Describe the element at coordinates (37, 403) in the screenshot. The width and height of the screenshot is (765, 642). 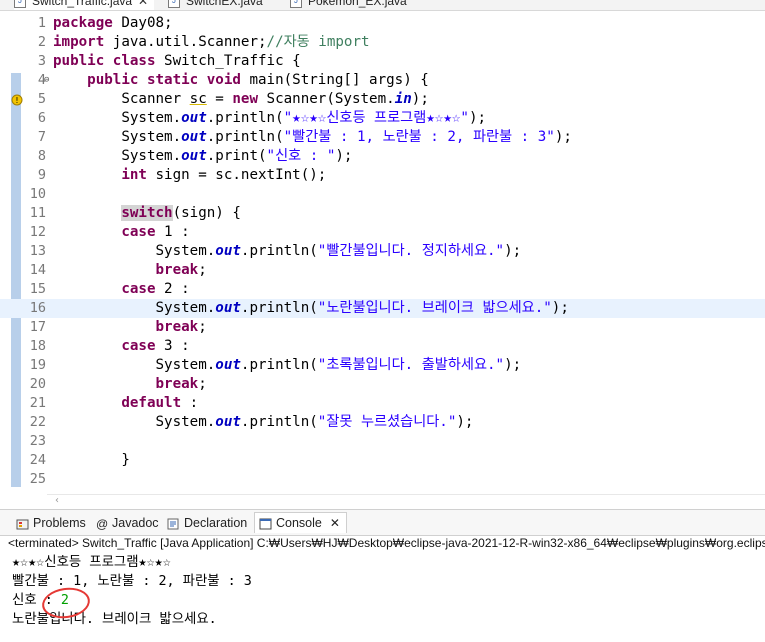
I see `line-number: 21` at that location.